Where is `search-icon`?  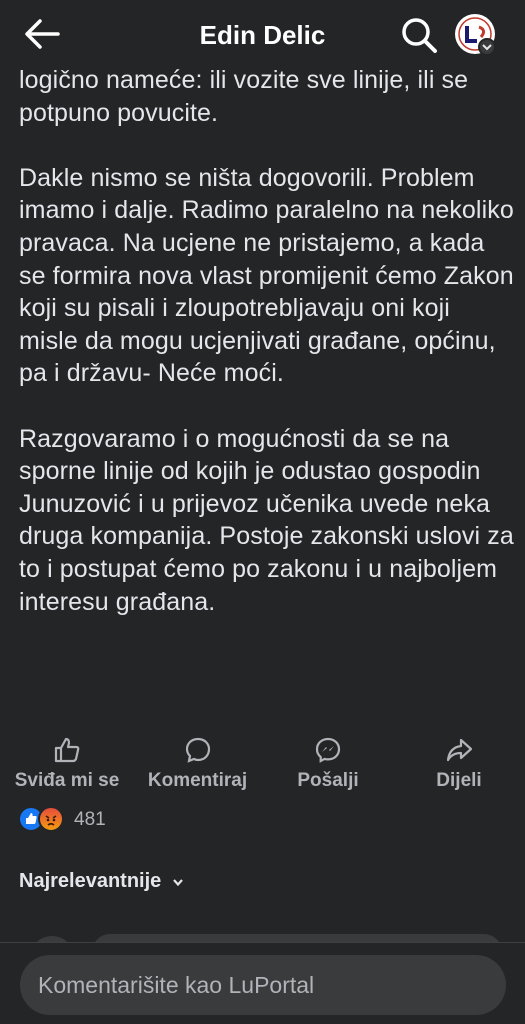 search-icon is located at coordinates (419, 35).